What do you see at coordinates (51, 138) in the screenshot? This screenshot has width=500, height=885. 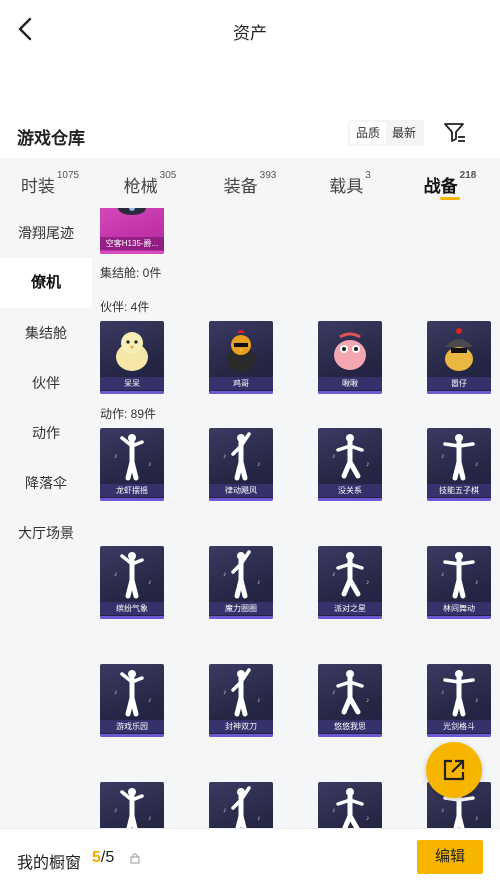 I see `warehouse-title: 游戏仓库` at bounding box center [51, 138].